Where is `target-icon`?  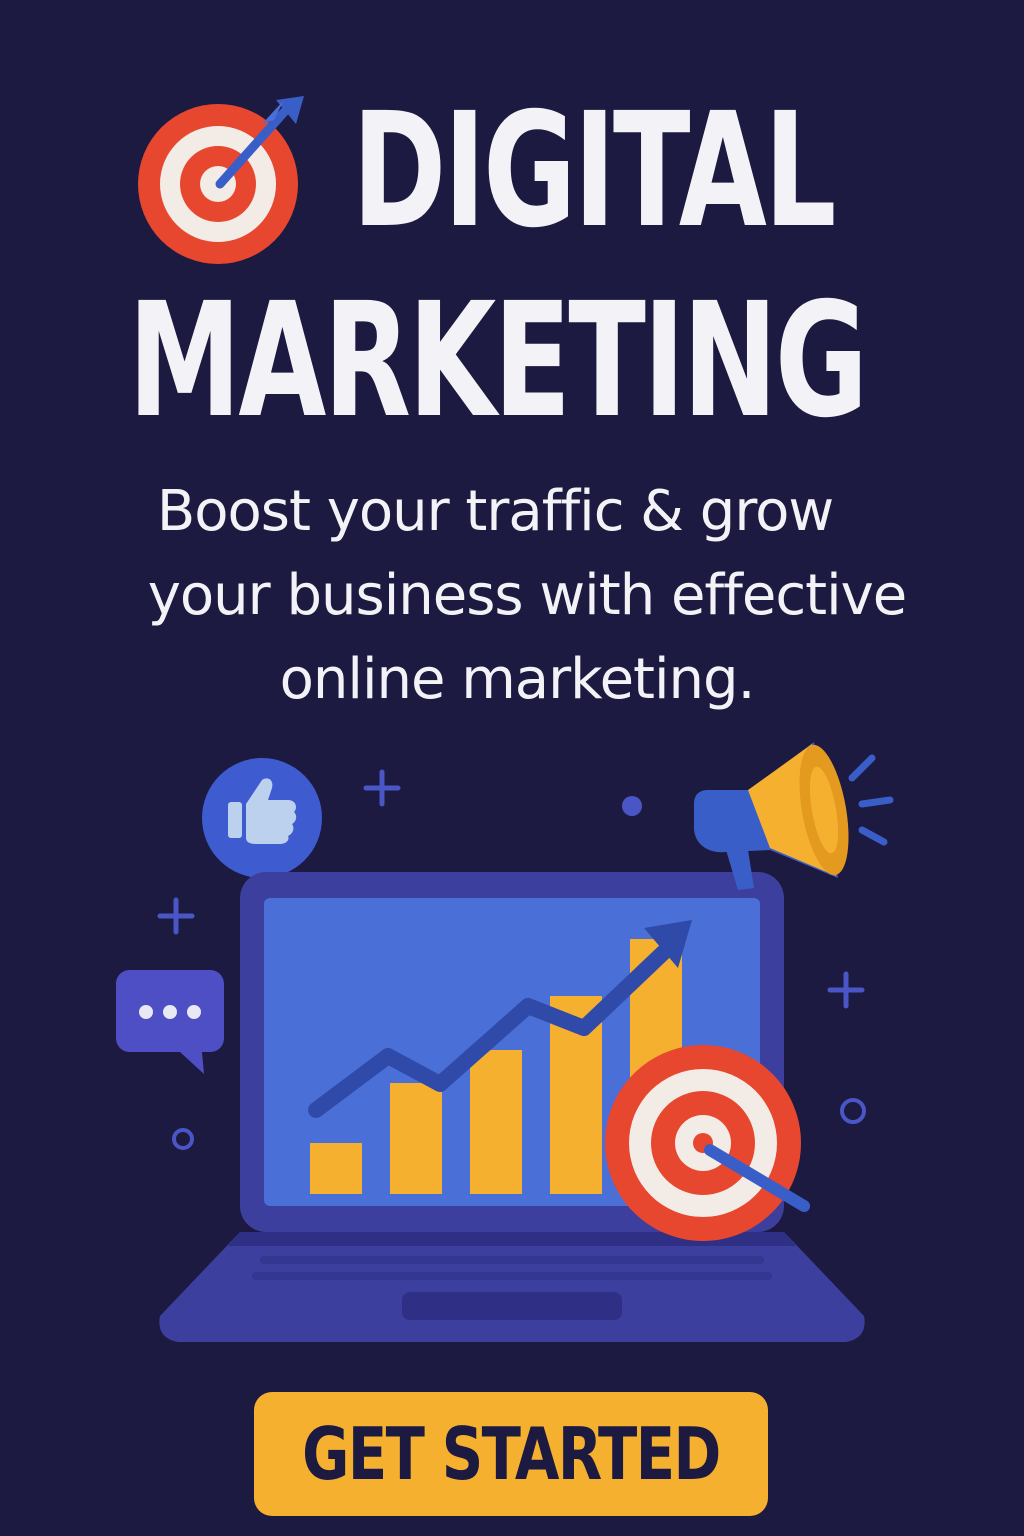
target-icon is located at coordinates (221, 180).